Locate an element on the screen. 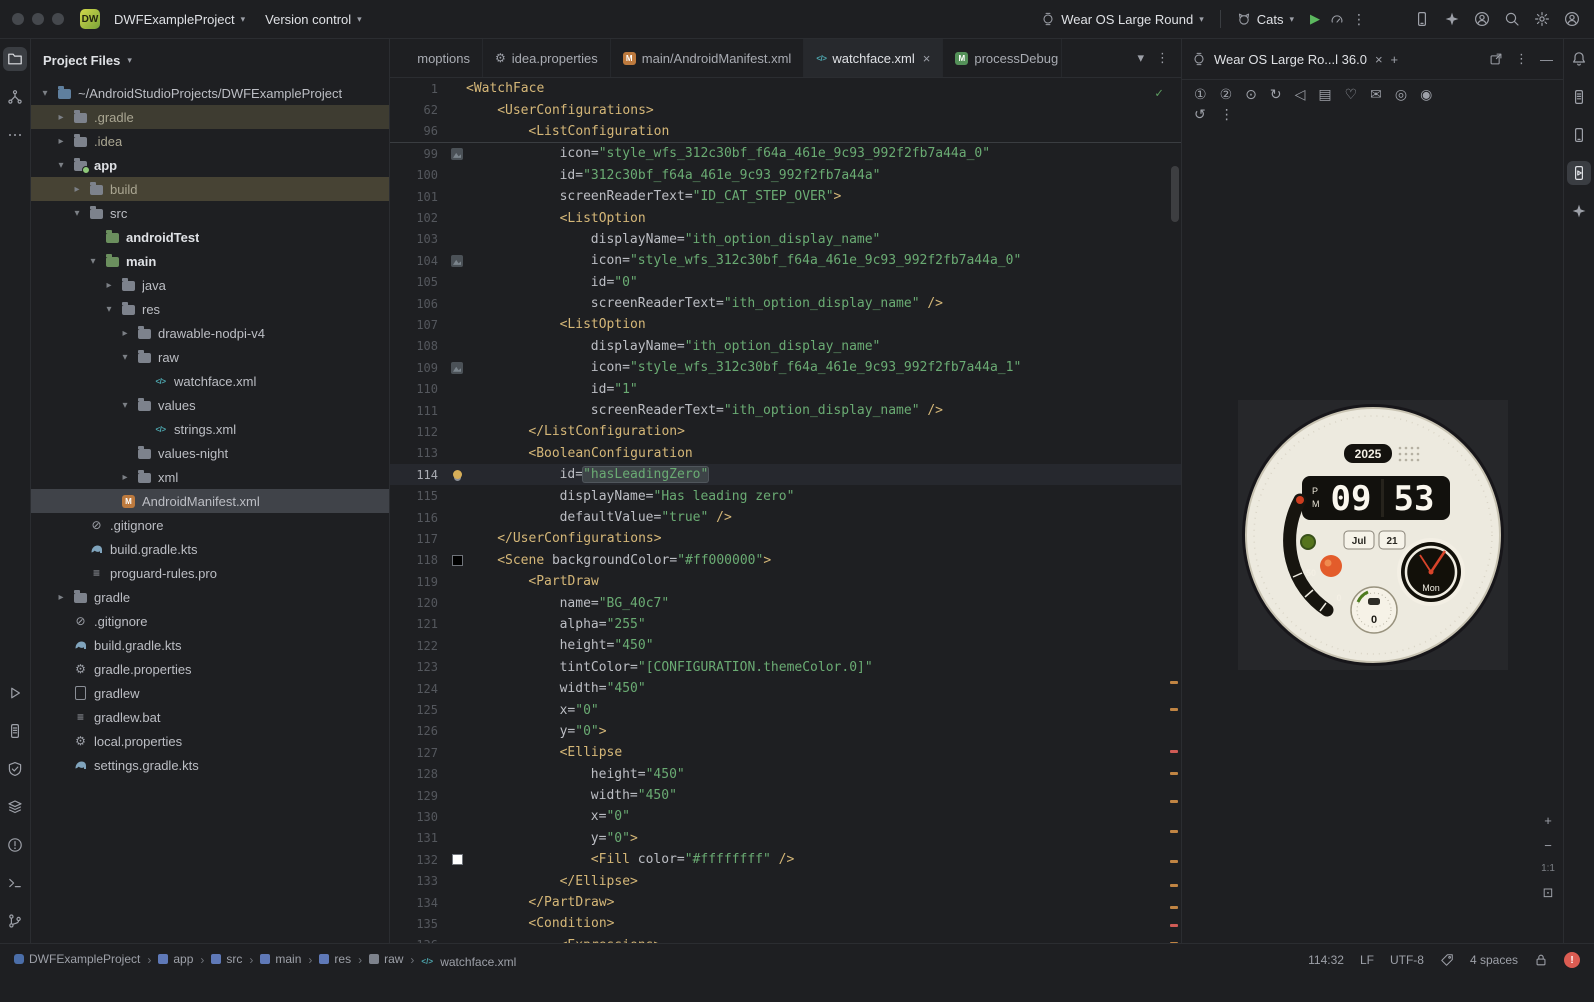 The height and width of the screenshot is (1002, 1594). settings-icon is located at coordinates (1542, 19).